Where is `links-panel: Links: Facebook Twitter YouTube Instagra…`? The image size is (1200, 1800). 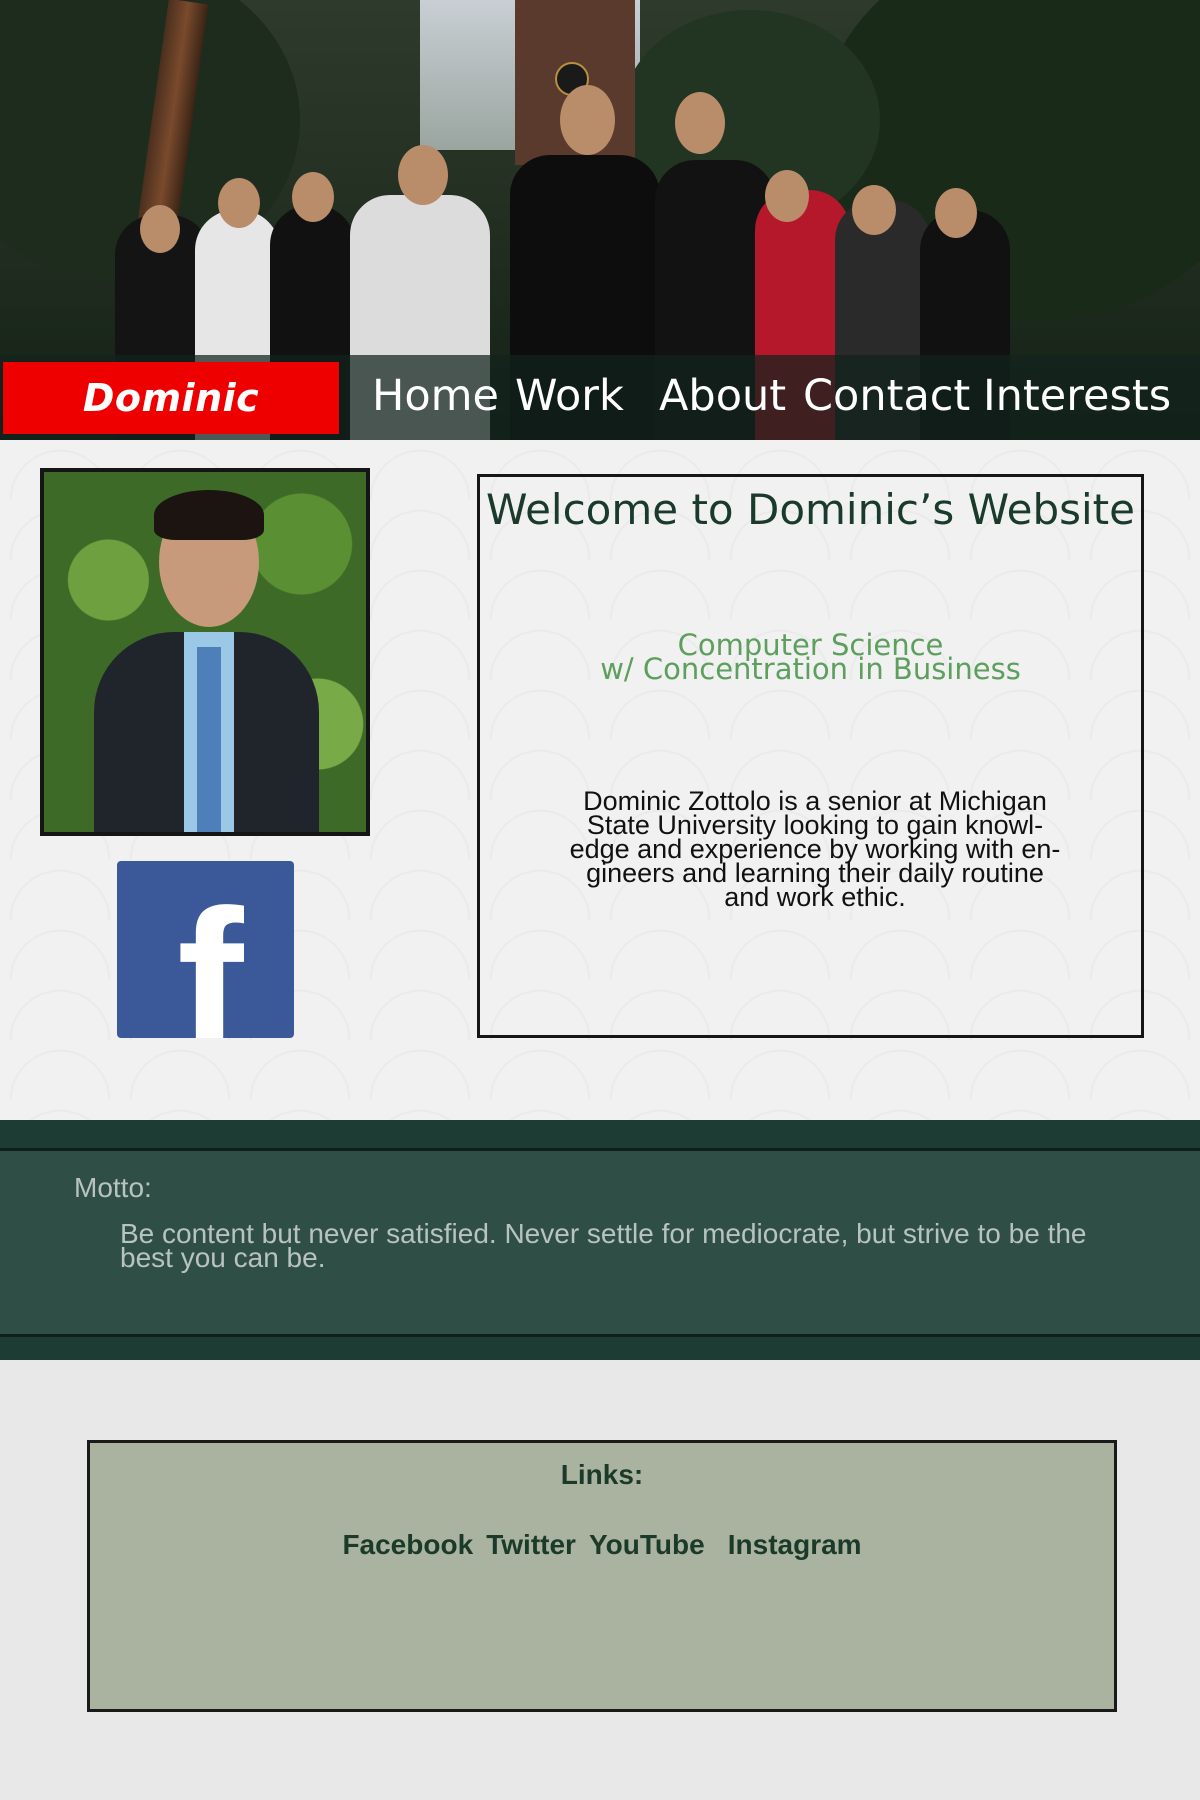 links-panel: Links: Facebook Twitter YouTube Instagra… is located at coordinates (602, 1576).